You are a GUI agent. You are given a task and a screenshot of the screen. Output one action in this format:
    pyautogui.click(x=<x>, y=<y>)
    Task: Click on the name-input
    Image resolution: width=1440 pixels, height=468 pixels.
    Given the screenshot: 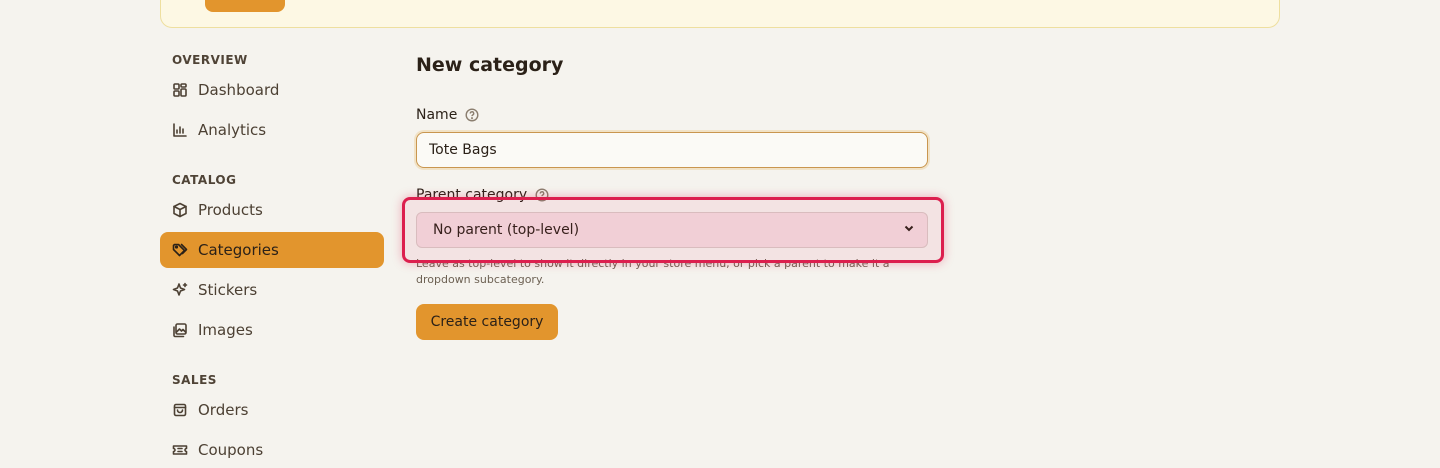 What is the action you would take?
    pyautogui.click(x=672, y=150)
    